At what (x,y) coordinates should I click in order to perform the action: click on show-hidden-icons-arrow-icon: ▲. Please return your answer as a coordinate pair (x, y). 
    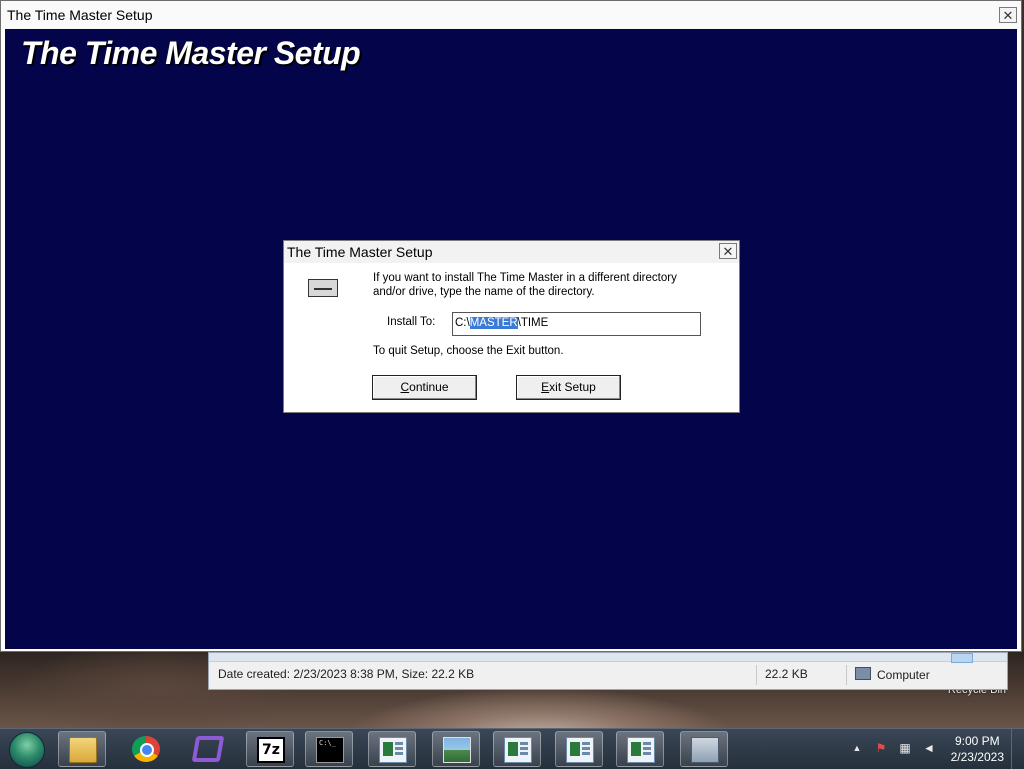
    Looking at the image, I should click on (857, 748).